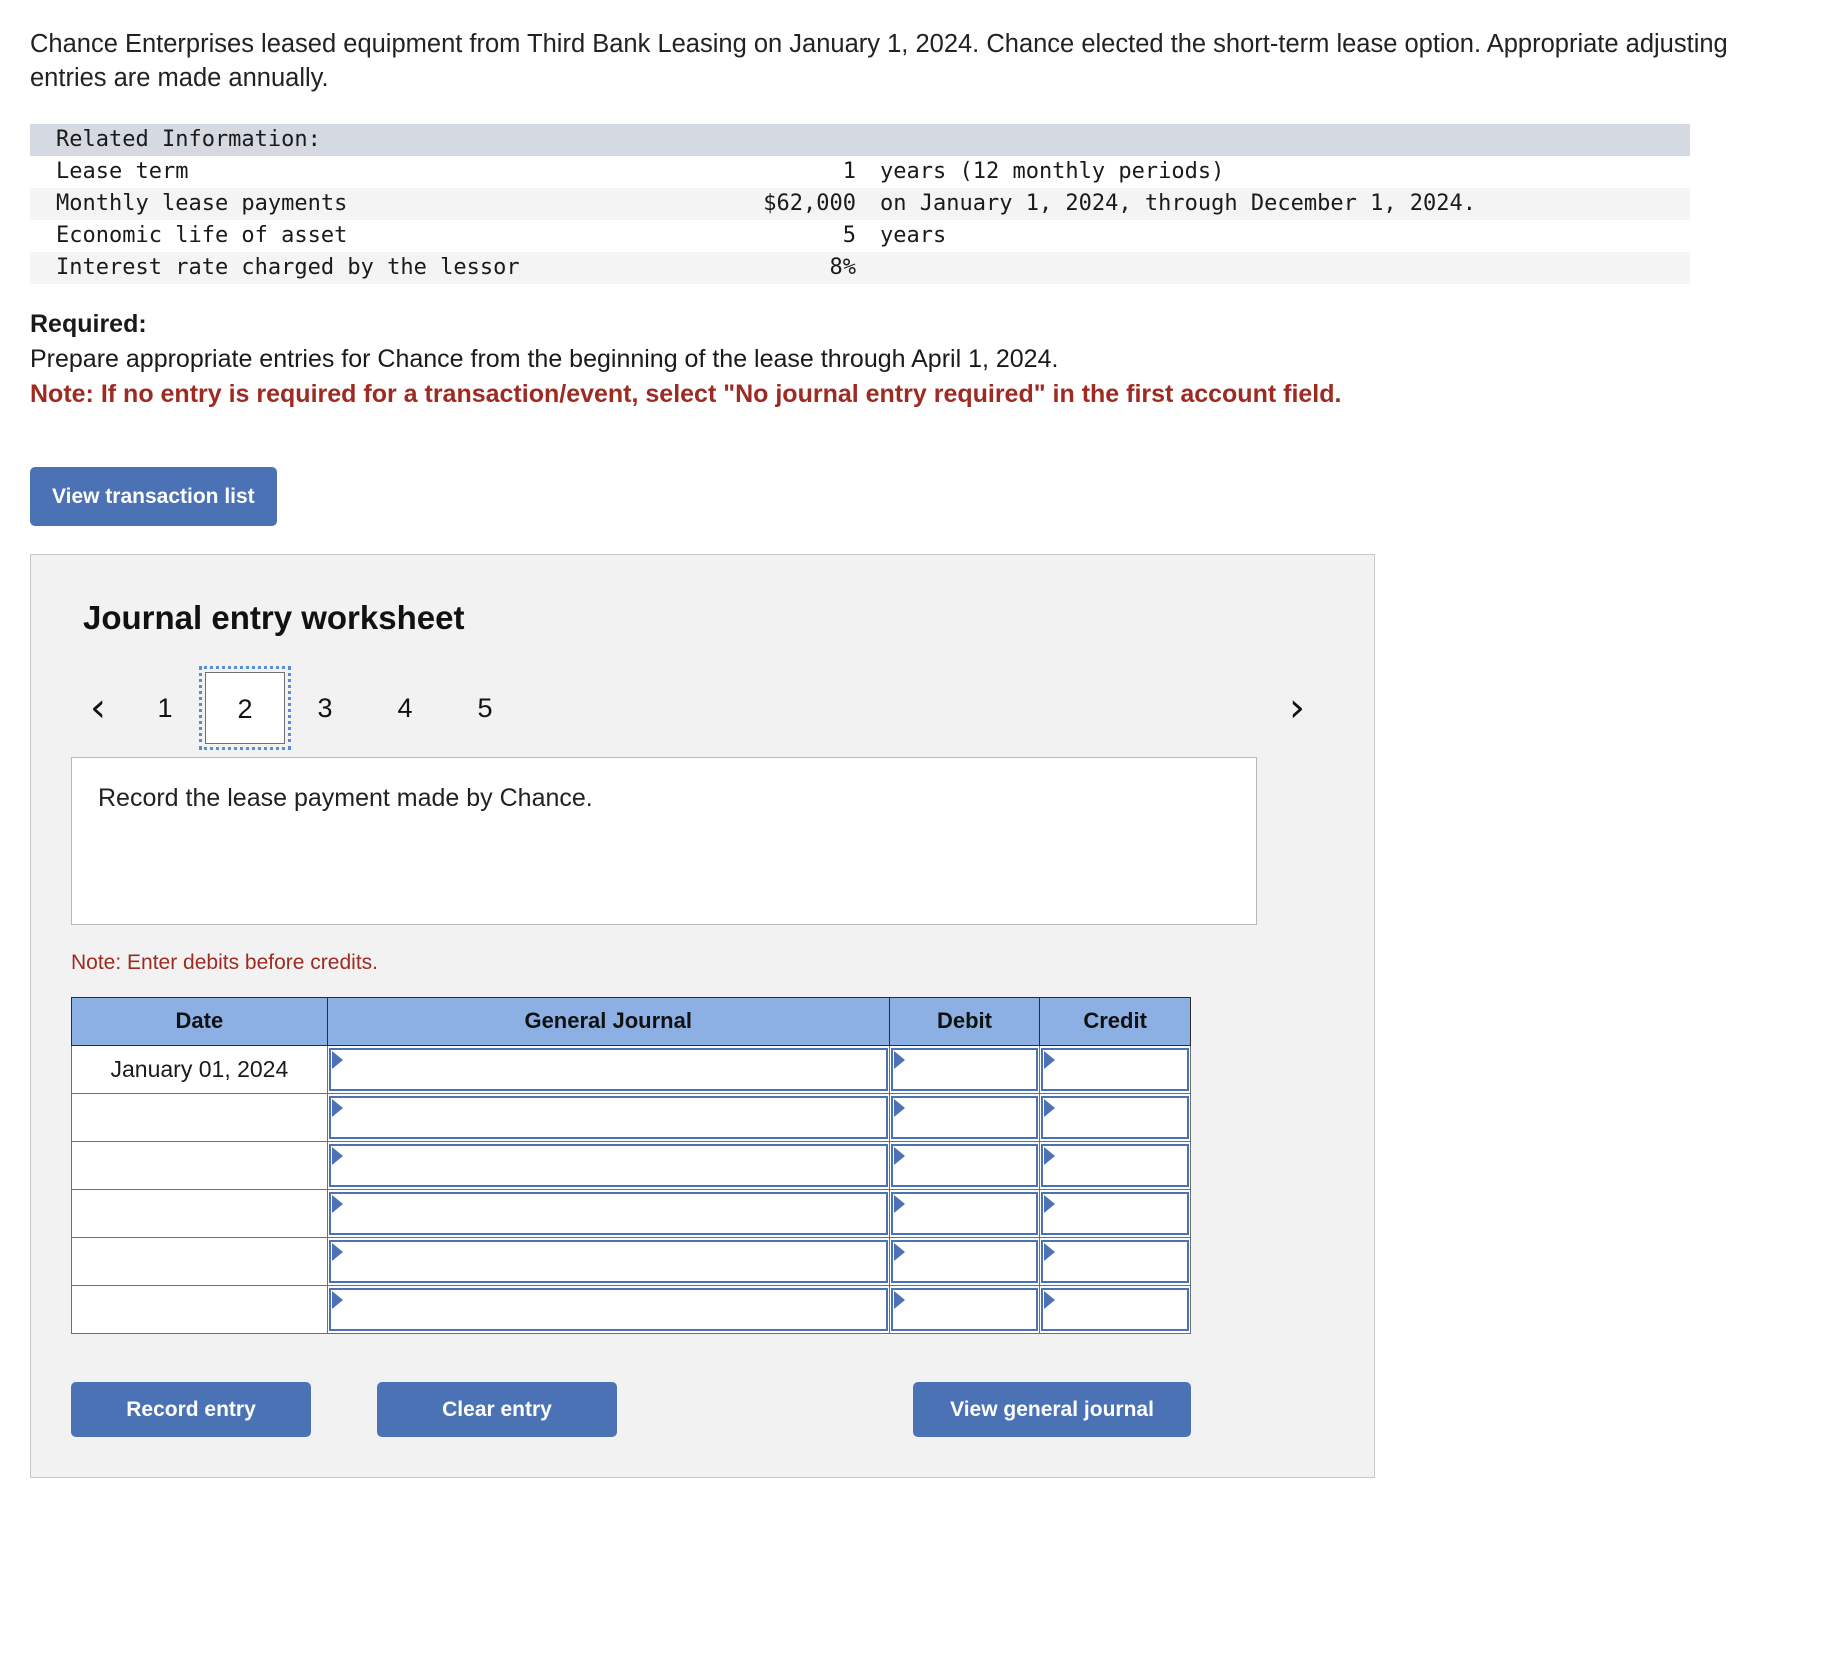 Image resolution: width=1835 pixels, height=1679 pixels. I want to click on table-row: January 01, 2024, so click(631, 1069).